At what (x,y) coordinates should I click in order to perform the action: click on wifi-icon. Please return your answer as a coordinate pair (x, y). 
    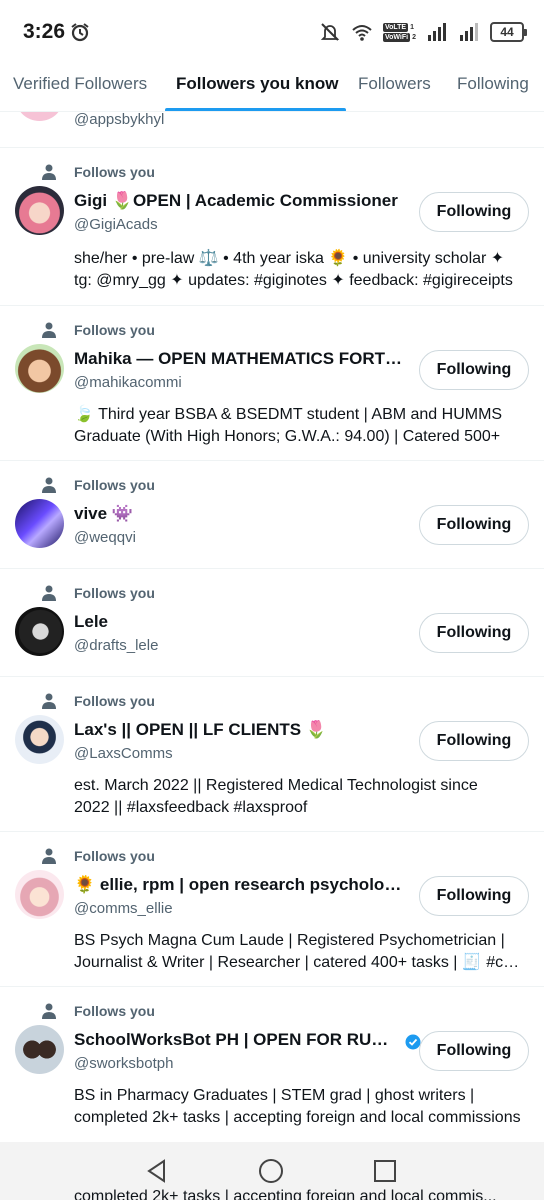
    Looking at the image, I should click on (362, 33).